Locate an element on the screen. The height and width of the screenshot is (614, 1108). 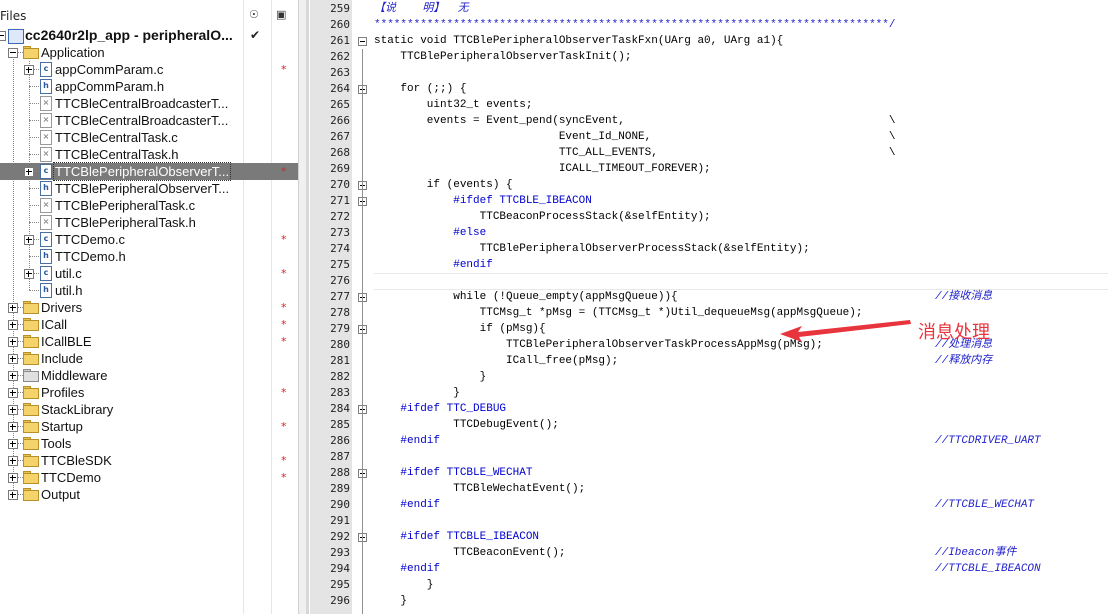
line-number: 261 is located at coordinates (340, 40).